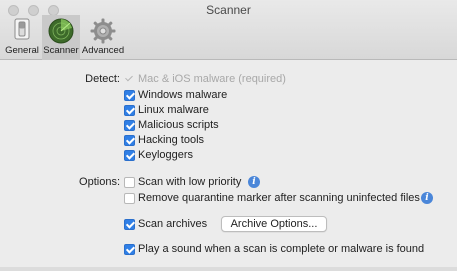 The height and width of the screenshot is (271, 457). What do you see at coordinates (172, 224) in the screenshot?
I see `option-scan-archives: Scan archives` at bounding box center [172, 224].